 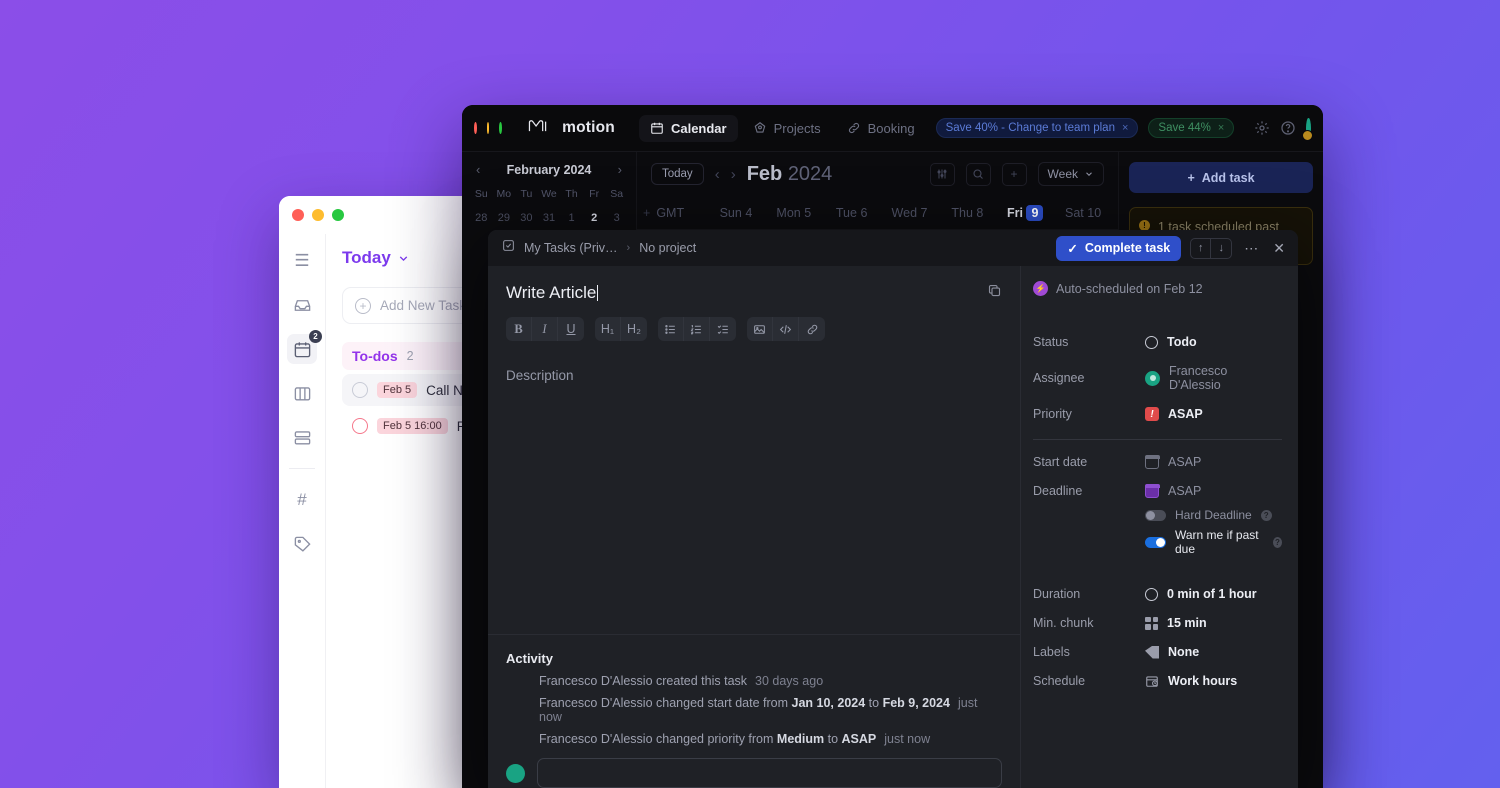 What do you see at coordinates (717, 174) in the screenshot?
I see `prev-week-button: ‹` at bounding box center [717, 174].